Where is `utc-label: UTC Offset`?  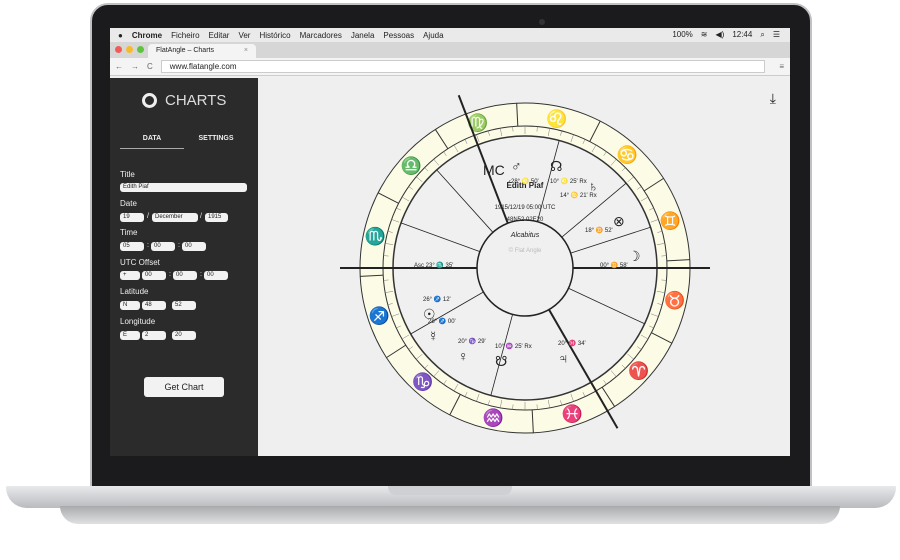
utc-label: UTC Offset is located at coordinates (140, 262).